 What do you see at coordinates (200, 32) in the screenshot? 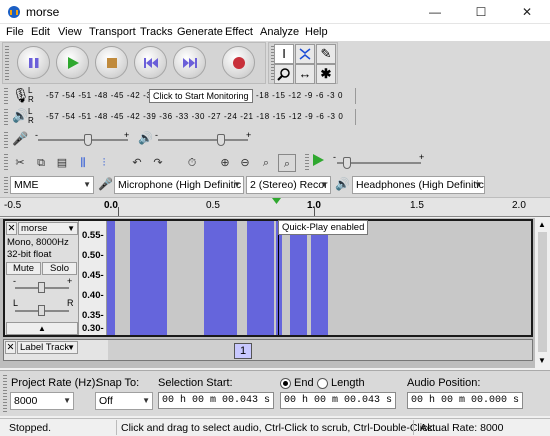
I see `menu-generate: Generate` at bounding box center [200, 32].